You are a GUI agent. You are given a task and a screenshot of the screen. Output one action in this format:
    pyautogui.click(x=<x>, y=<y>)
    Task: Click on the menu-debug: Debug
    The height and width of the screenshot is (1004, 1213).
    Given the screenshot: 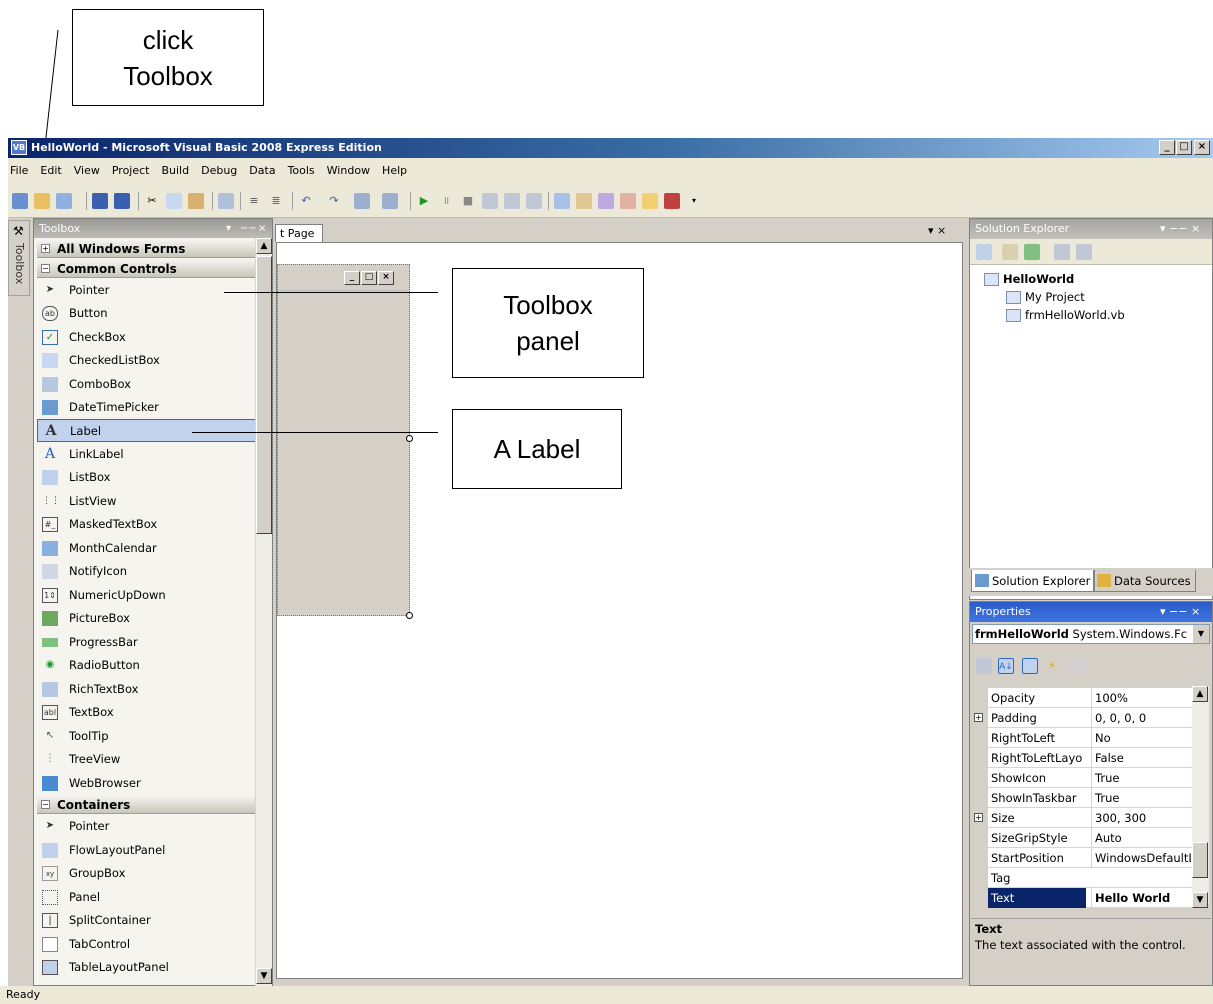 What is the action you would take?
    pyautogui.click(x=219, y=171)
    